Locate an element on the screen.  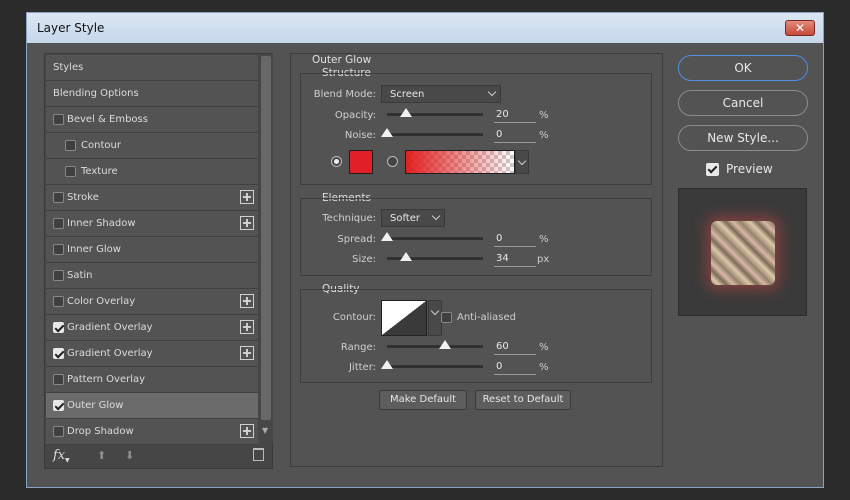
move-down-icon: ⬇ is located at coordinates (129, 455).